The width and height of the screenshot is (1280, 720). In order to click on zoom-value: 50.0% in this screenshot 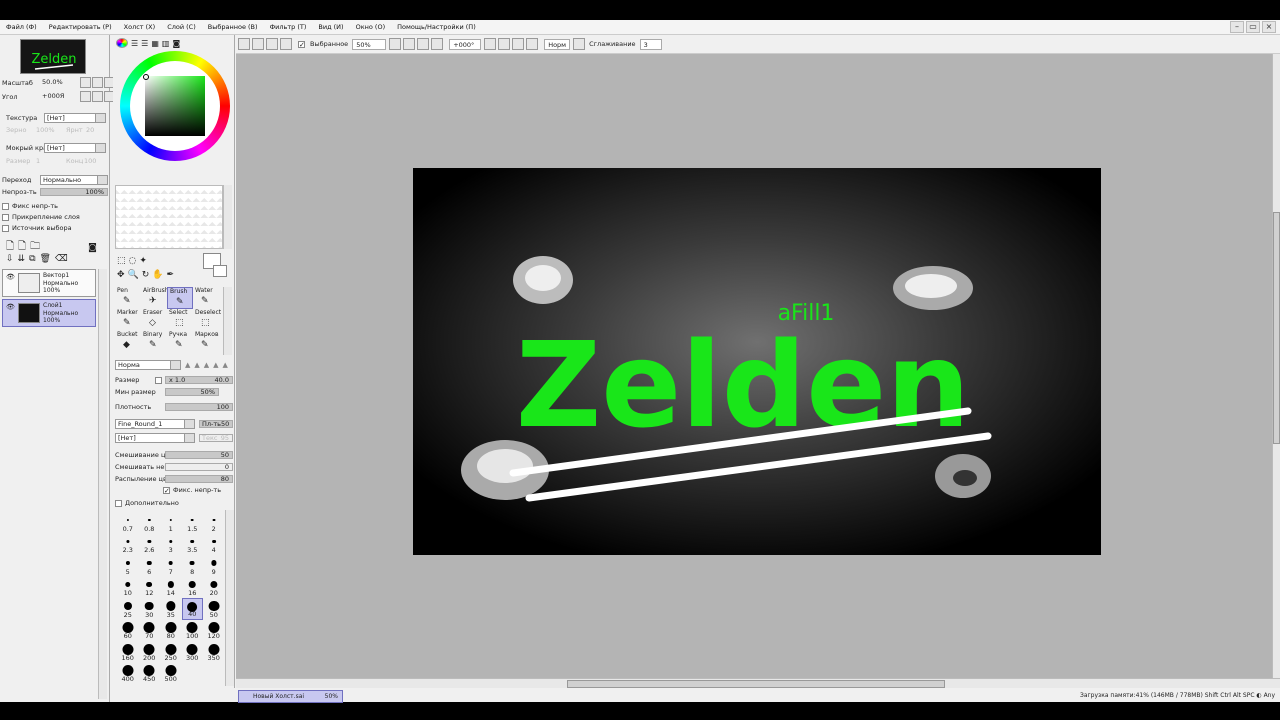, I will do `click(53, 82)`.